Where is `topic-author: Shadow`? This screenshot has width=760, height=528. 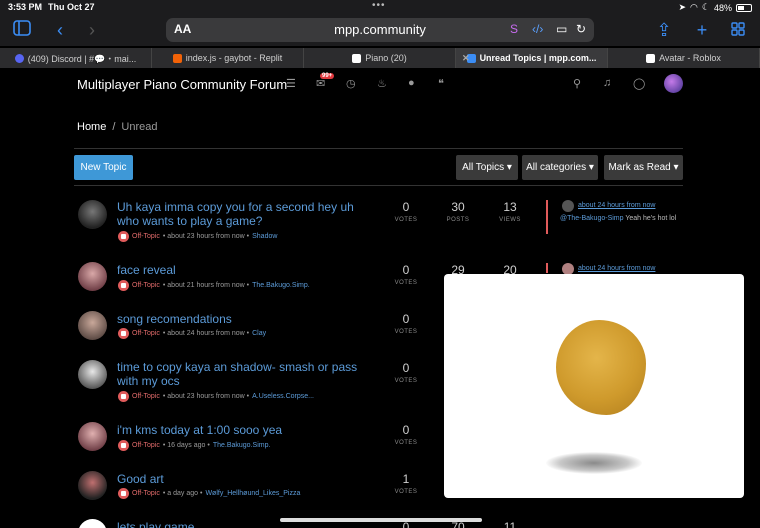
topic-author: Shadow is located at coordinates (264, 236).